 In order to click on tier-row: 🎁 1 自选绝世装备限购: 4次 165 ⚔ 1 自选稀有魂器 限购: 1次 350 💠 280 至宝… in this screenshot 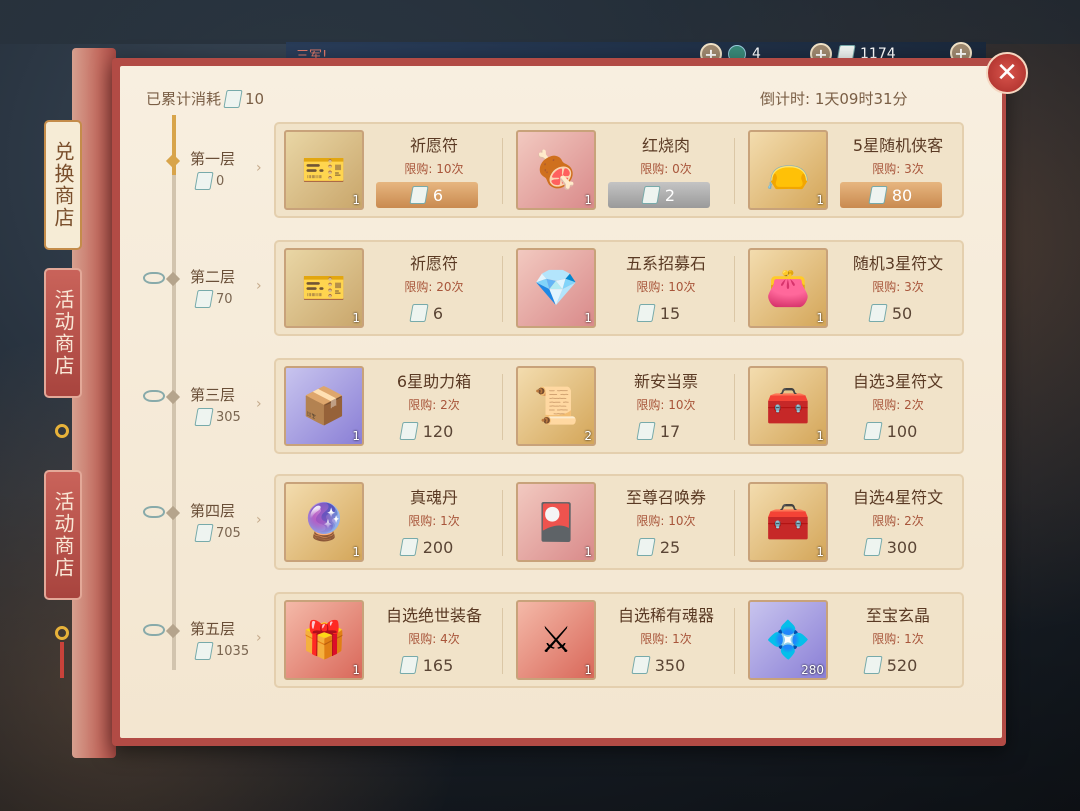, I will do `click(619, 640)`.